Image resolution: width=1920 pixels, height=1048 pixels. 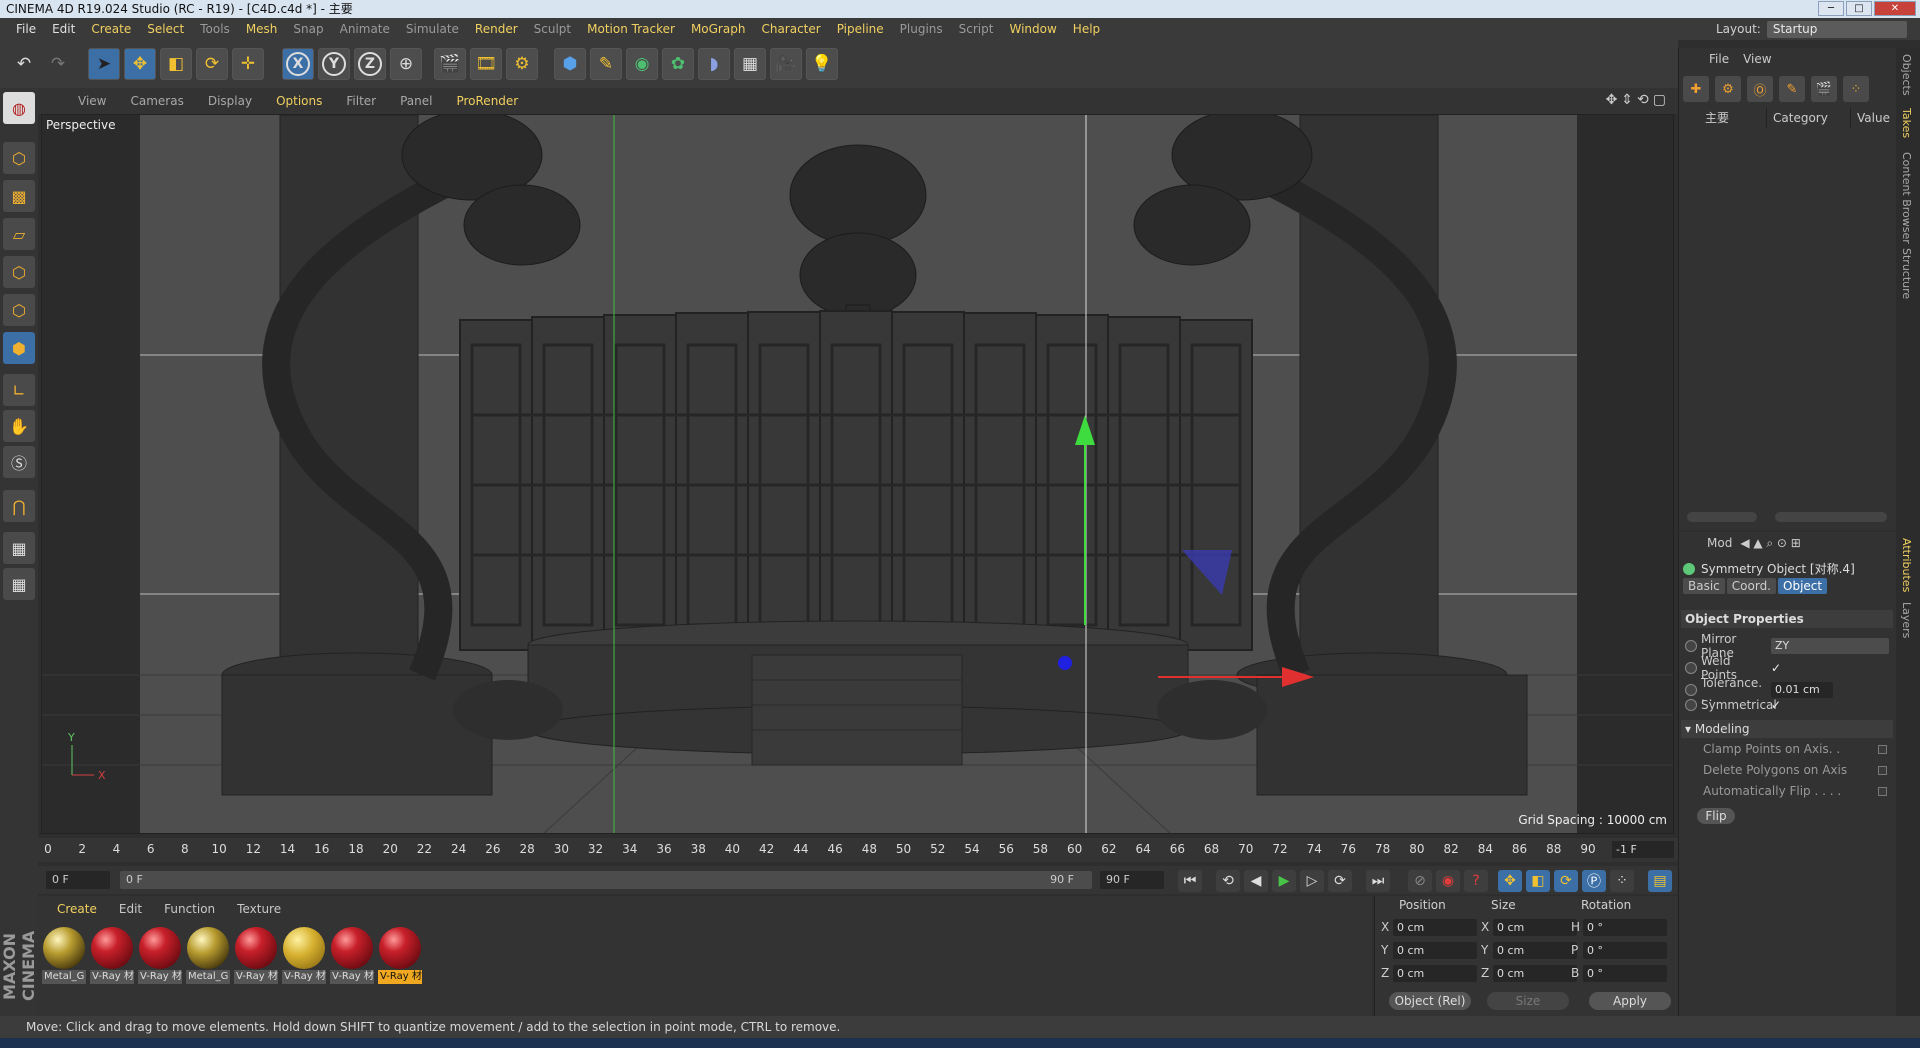 What do you see at coordinates (1906, 273) in the screenshot?
I see `side-tab-structure: Structure` at bounding box center [1906, 273].